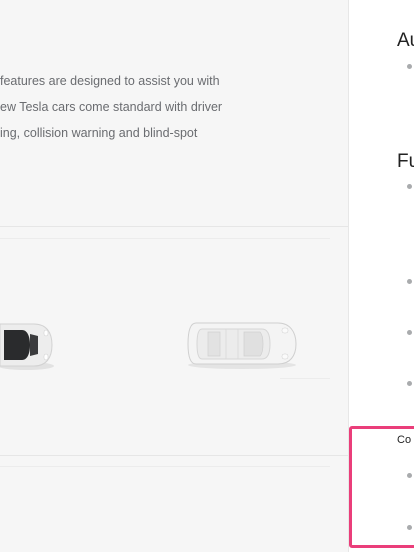 This screenshot has width=414, height=552. What do you see at coordinates (165, 238) in the screenshot?
I see `lane-line-top` at bounding box center [165, 238].